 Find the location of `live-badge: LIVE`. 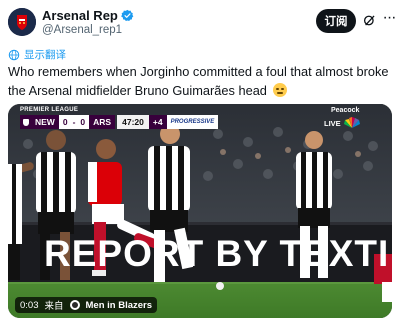

live-badge: LIVE is located at coordinates (332, 123).